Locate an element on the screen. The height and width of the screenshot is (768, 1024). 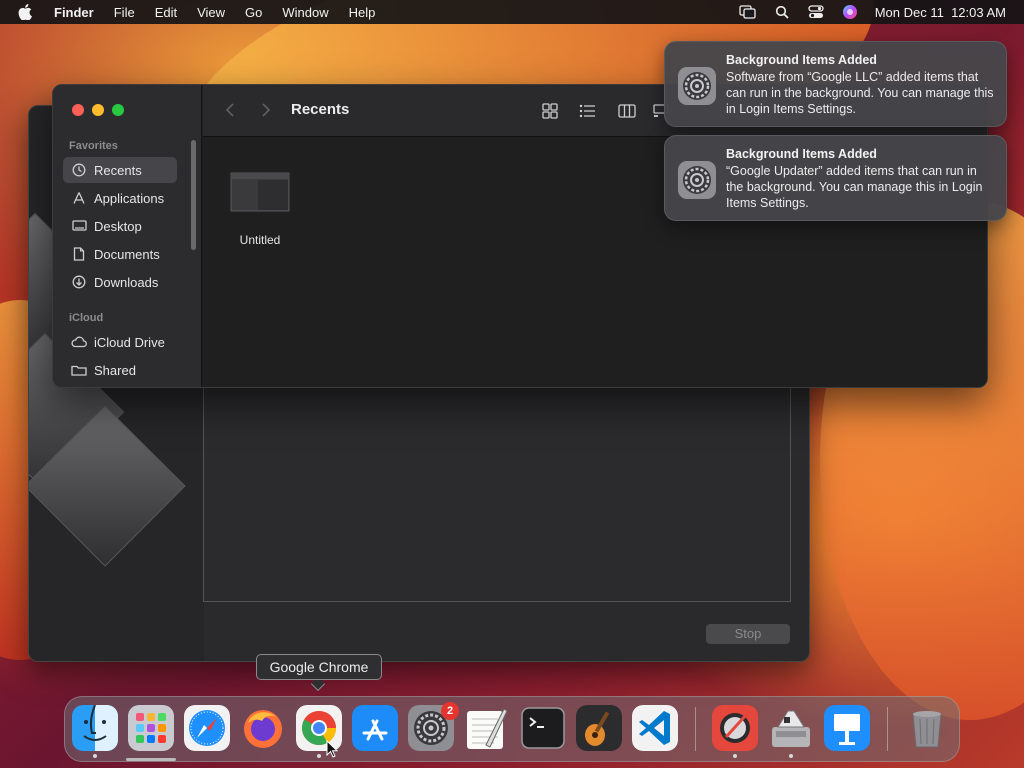
sidebar-item-applications: Applications is located at coordinates (120, 198).